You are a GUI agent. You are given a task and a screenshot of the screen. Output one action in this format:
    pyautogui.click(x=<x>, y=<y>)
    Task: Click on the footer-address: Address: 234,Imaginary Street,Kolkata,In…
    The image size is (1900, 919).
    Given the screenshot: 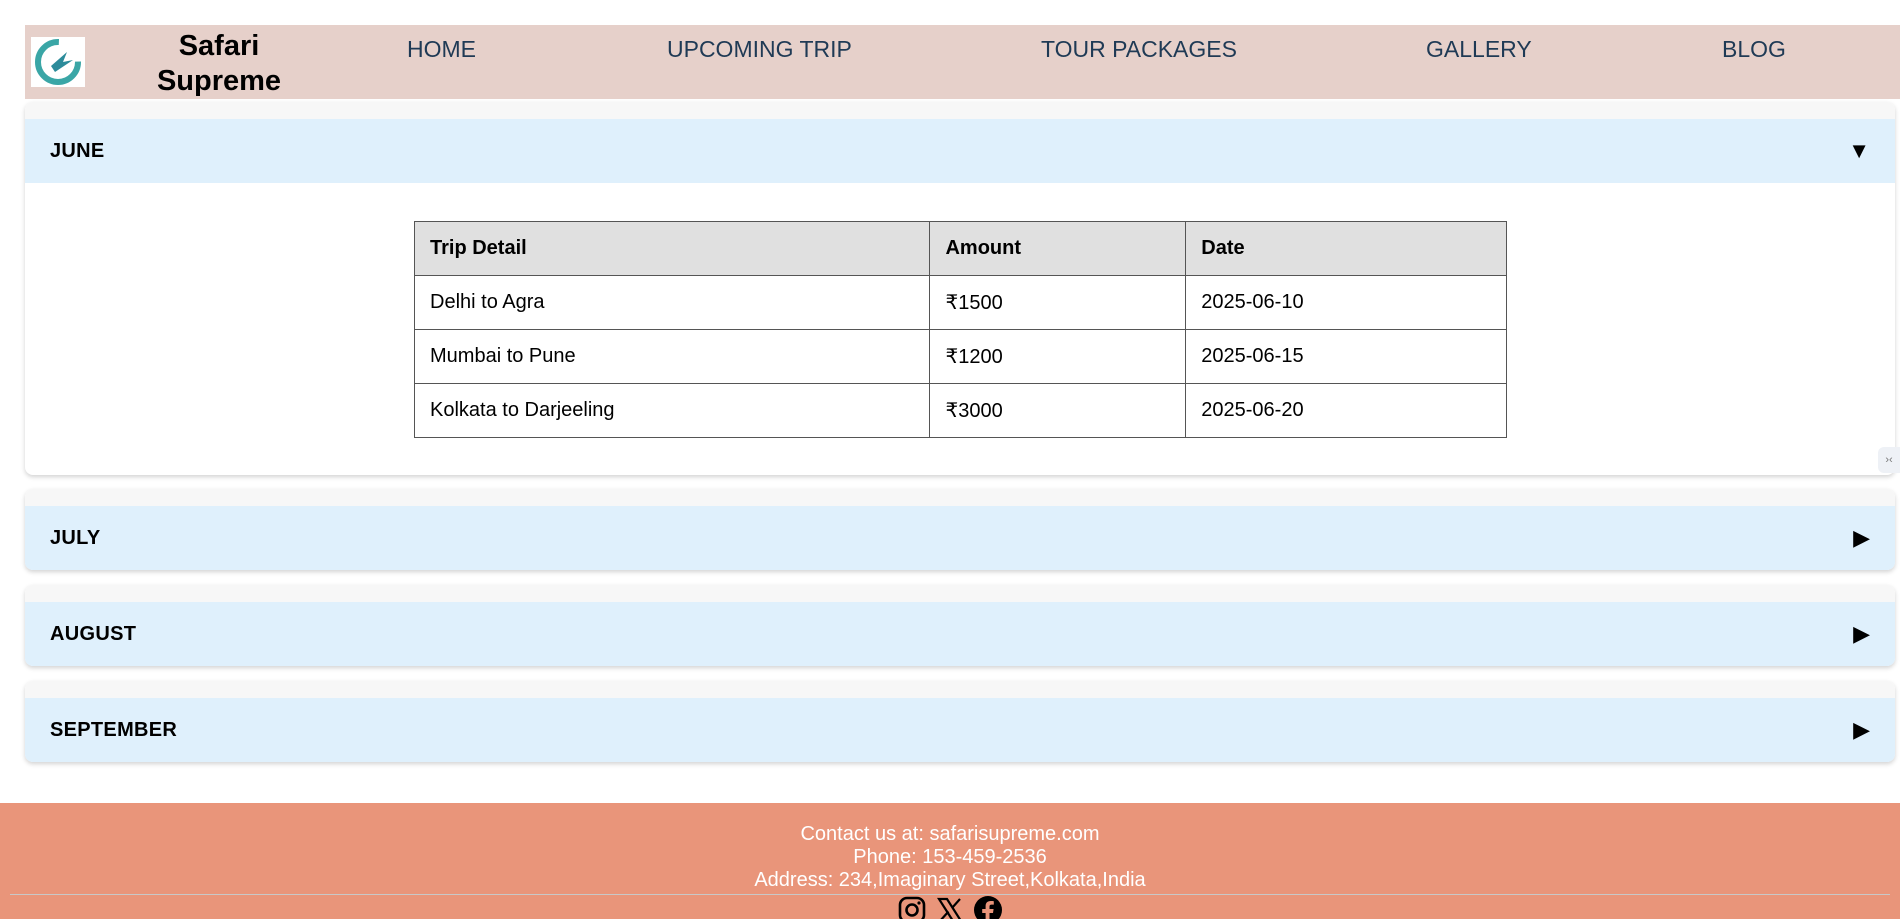 What is the action you would take?
    pyautogui.click(x=950, y=880)
    